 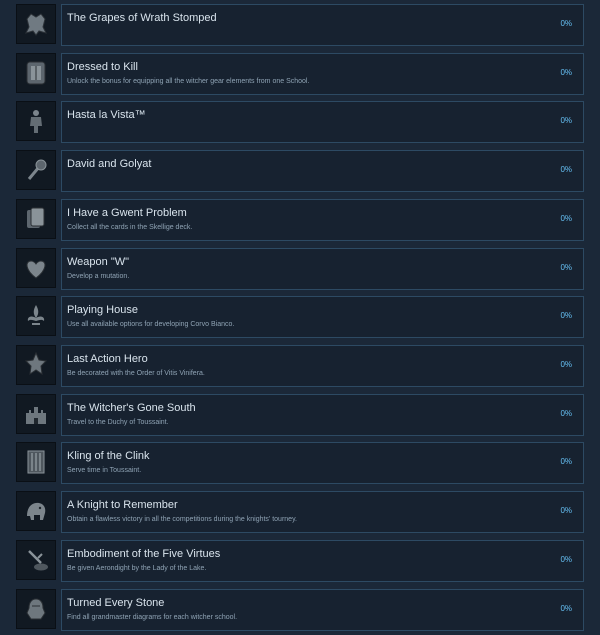 What do you see at coordinates (98, 262) in the screenshot?
I see `achievement-title: Weapon "W"` at bounding box center [98, 262].